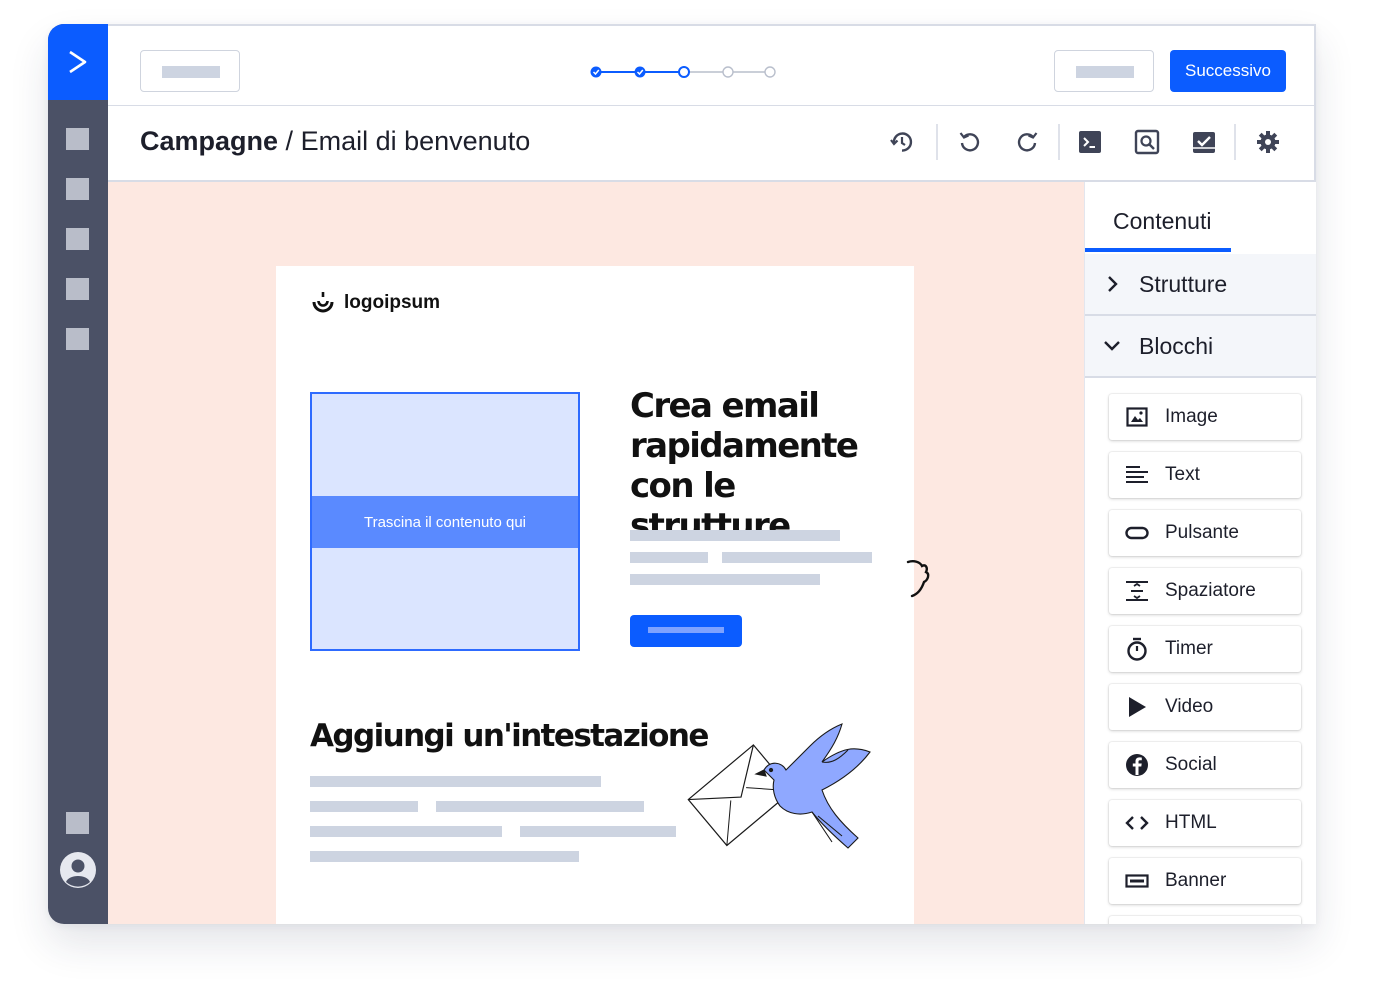  What do you see at coordinates (1228, 71) in the screenshot?
I see `next-button: Successivo` at bounding box center [1228, 71].